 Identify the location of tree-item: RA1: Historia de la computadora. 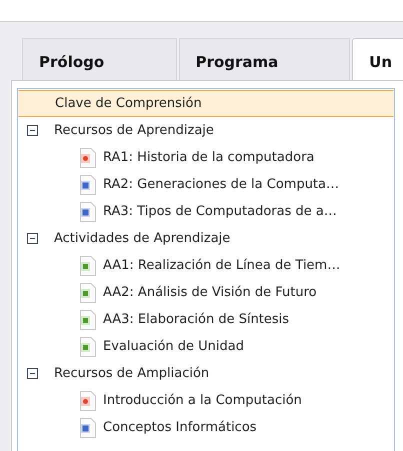
(206, 157).